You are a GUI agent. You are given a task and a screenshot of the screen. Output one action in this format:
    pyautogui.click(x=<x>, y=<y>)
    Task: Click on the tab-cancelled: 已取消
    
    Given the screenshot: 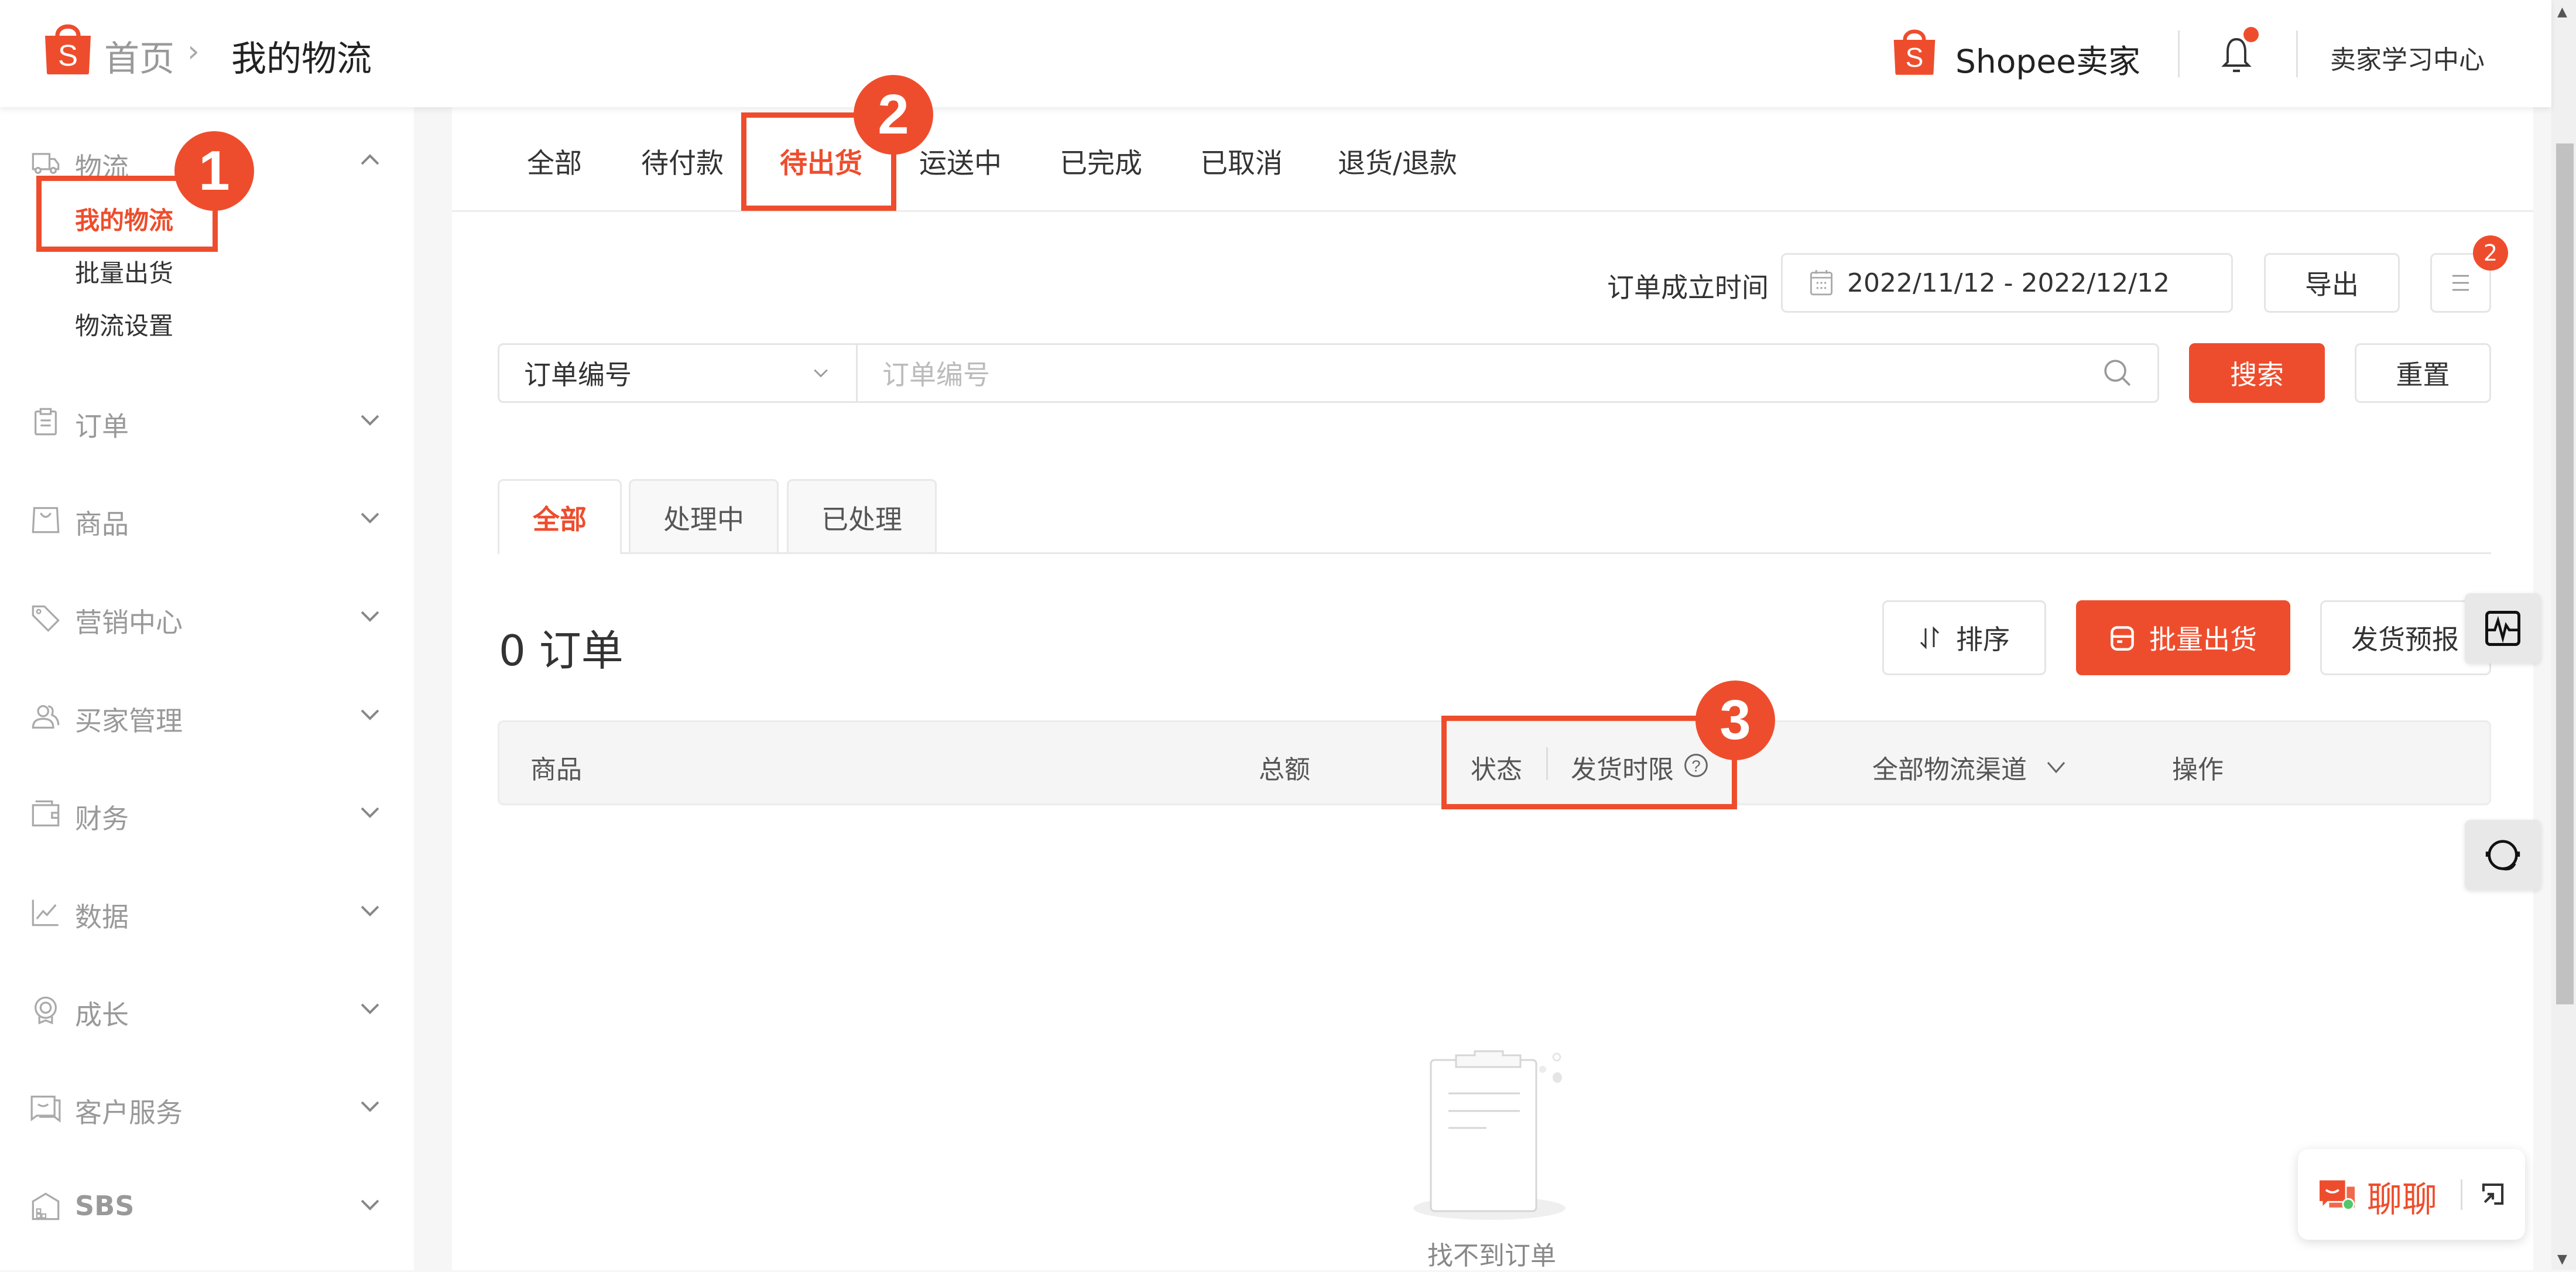 What is the action you would take?
    pyautogui.click(x=1241, y=161)
    